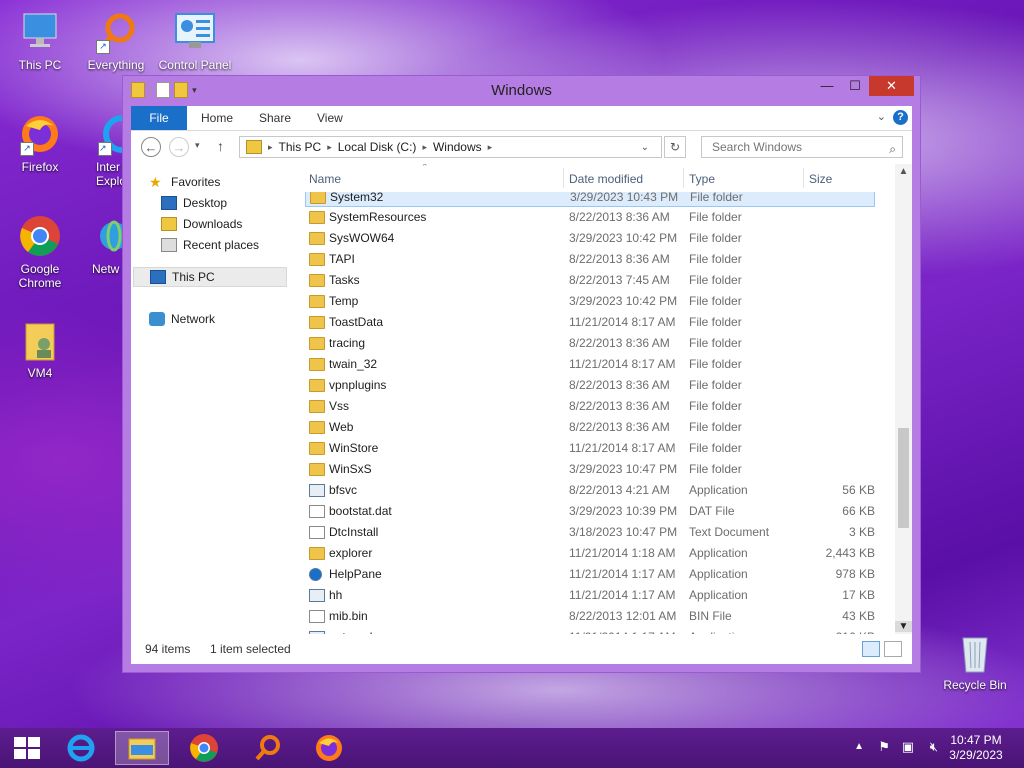 The height and width of the screenshot is (768, 1024). I want to click on file-row: twain_32 11/21/2014 8:17 AM File folder, so click(590, 364).